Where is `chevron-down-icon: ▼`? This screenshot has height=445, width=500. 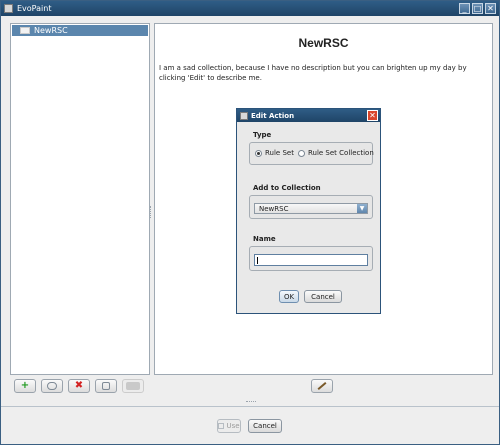 chevron-down-icon: ▼ is located at coordinates (362, 208).